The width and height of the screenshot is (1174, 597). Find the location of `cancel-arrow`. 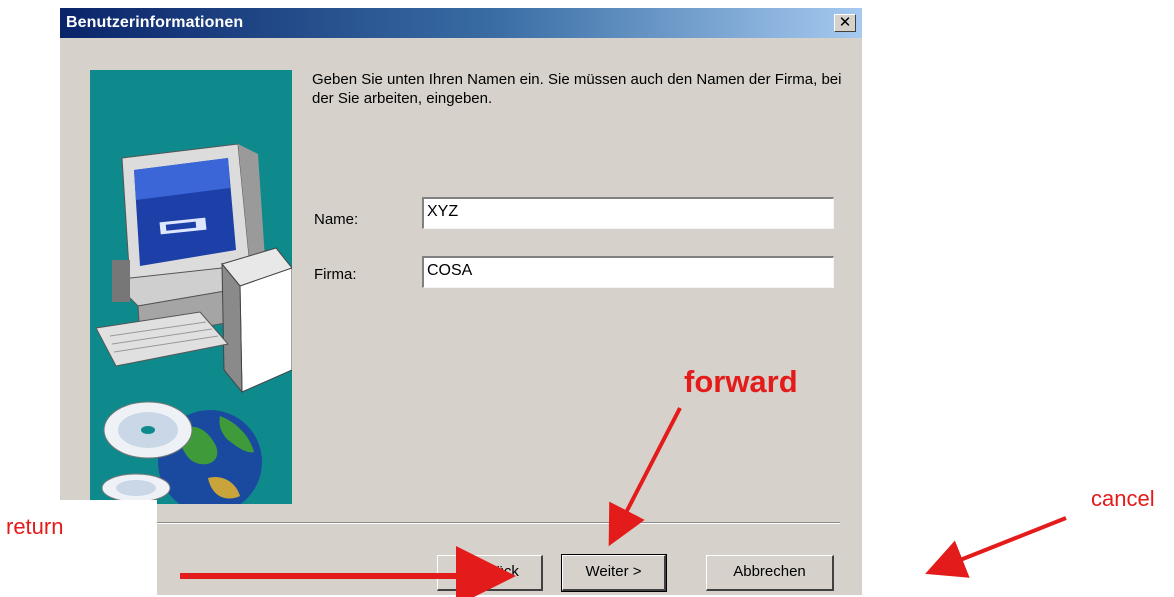

cancel-arrow is located at coordinates (996, 547).